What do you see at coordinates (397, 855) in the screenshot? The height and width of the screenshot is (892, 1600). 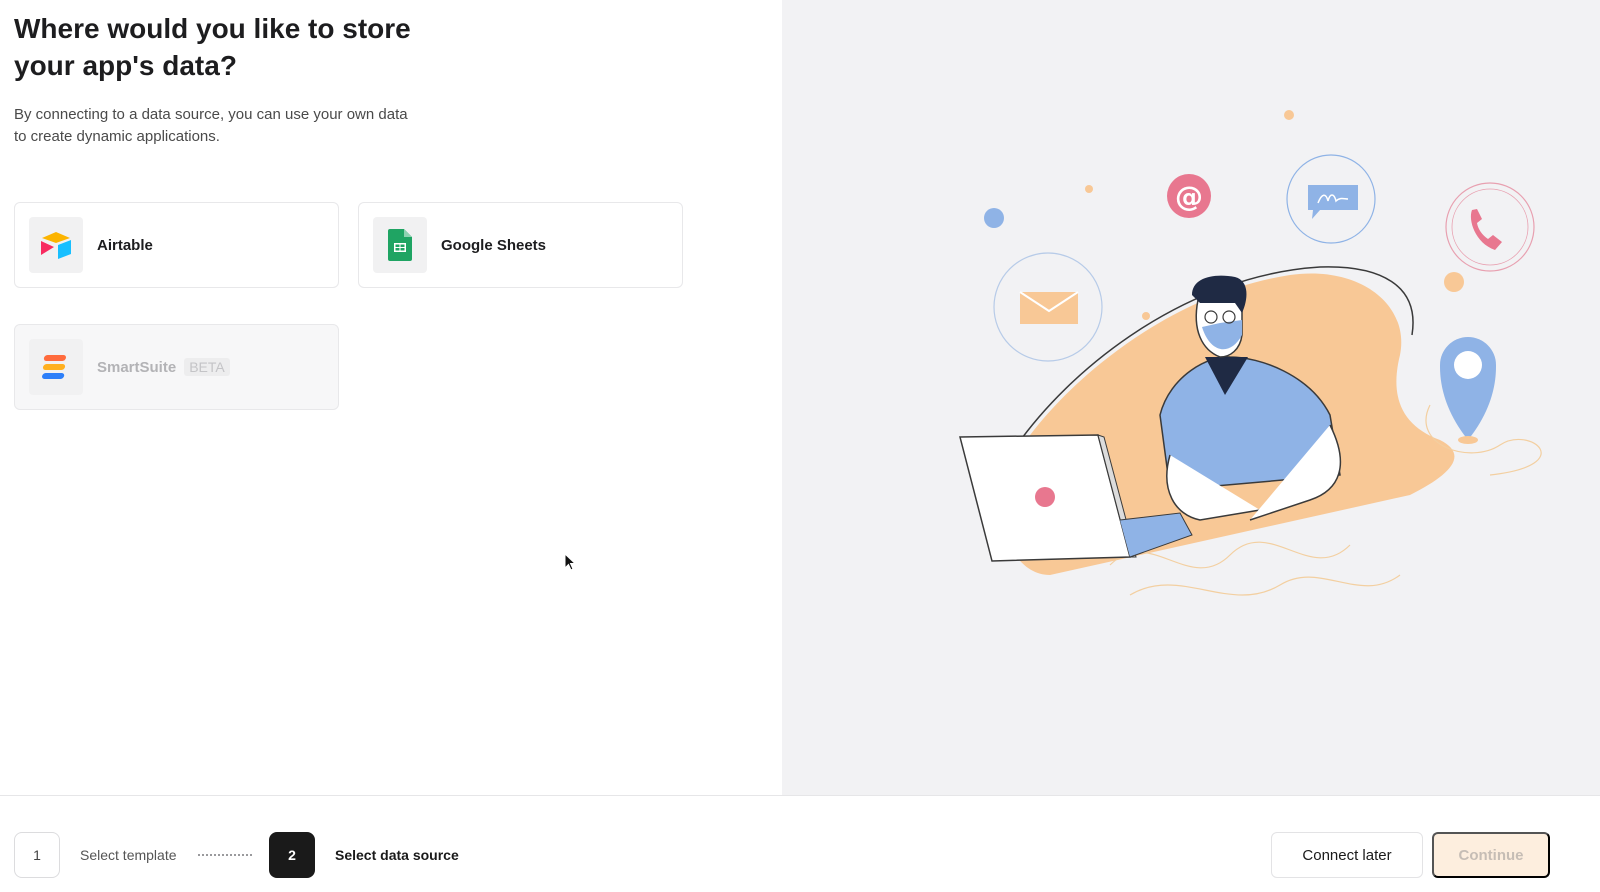 I see `step-2-label: Select data source` at bounding box center [397, 855].